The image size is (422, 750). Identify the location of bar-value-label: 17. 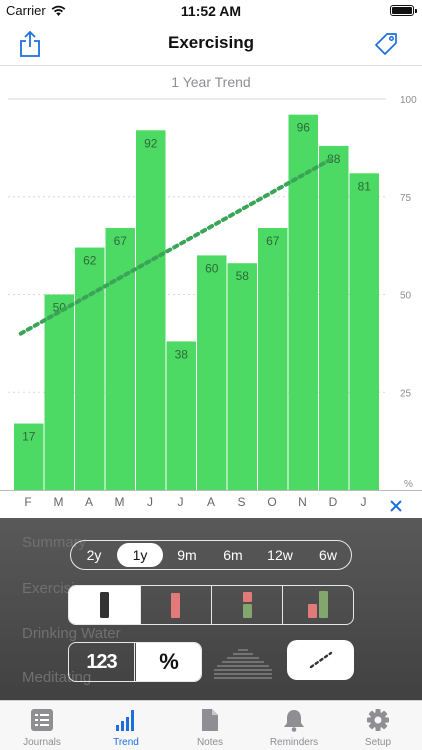
(29, 437).